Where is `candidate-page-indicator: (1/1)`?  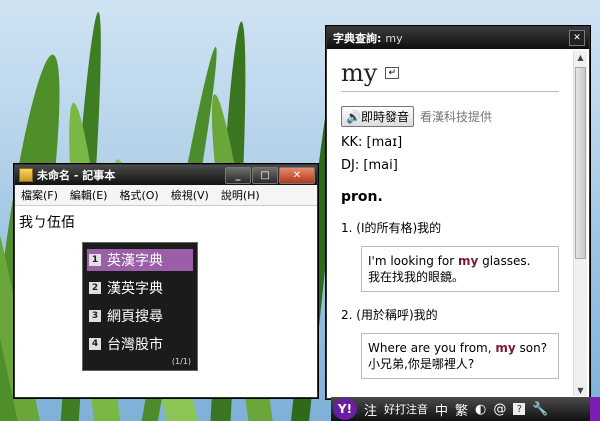
candidate-page-indicator: (1/1) is located at coordinates (181, 361).